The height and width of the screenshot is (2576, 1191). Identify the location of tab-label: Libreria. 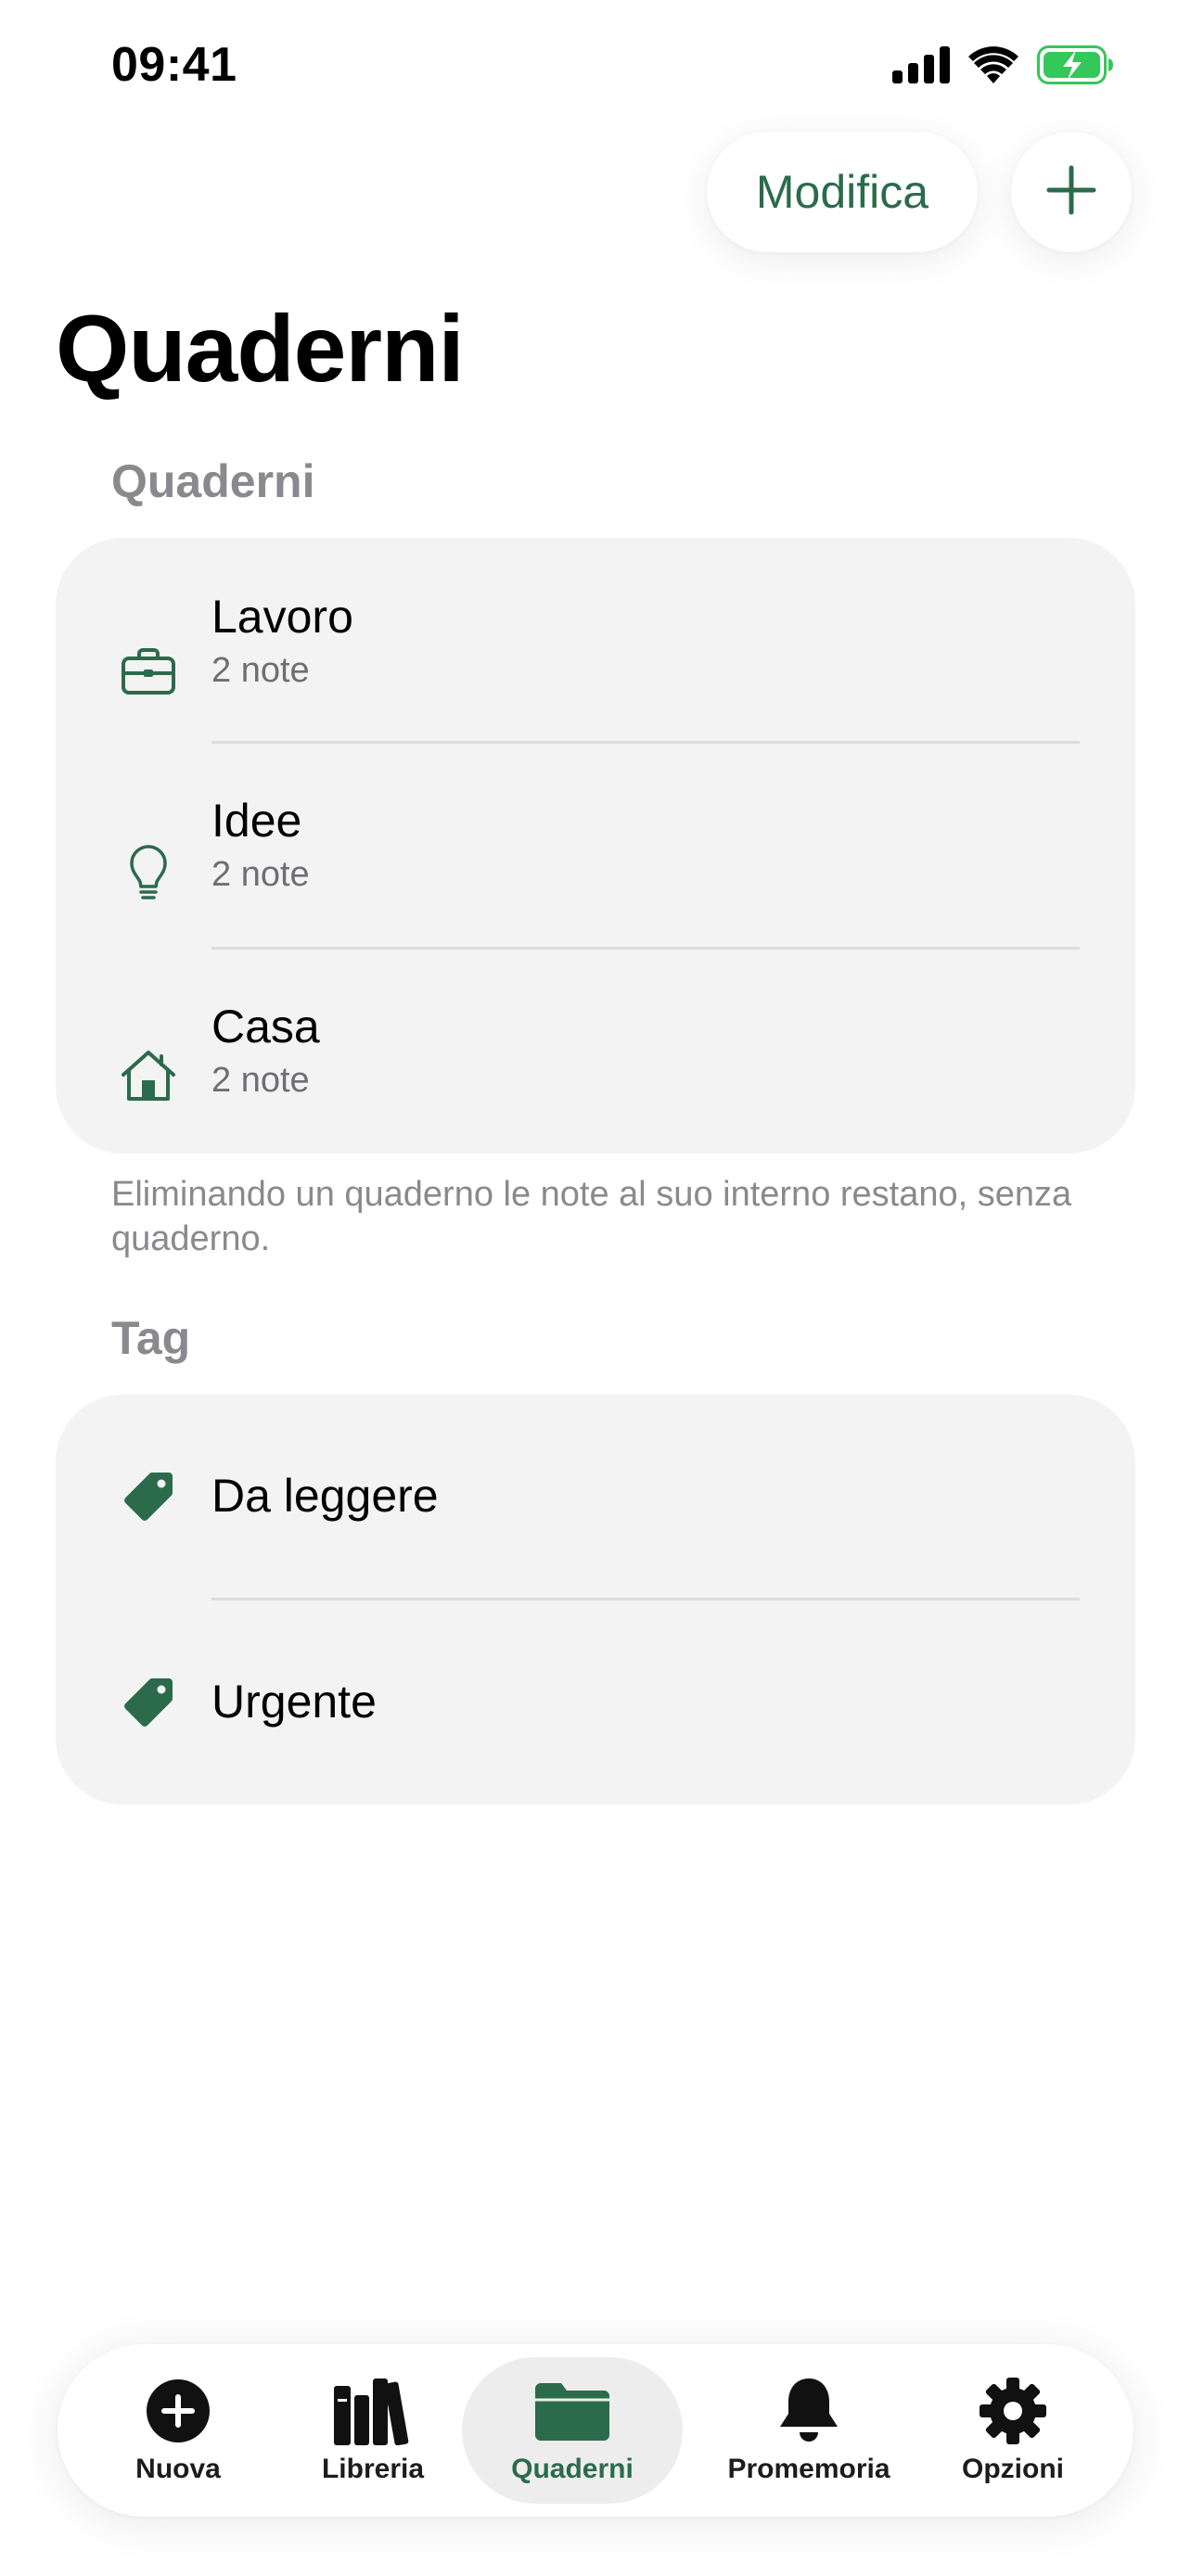
(373, 2469).